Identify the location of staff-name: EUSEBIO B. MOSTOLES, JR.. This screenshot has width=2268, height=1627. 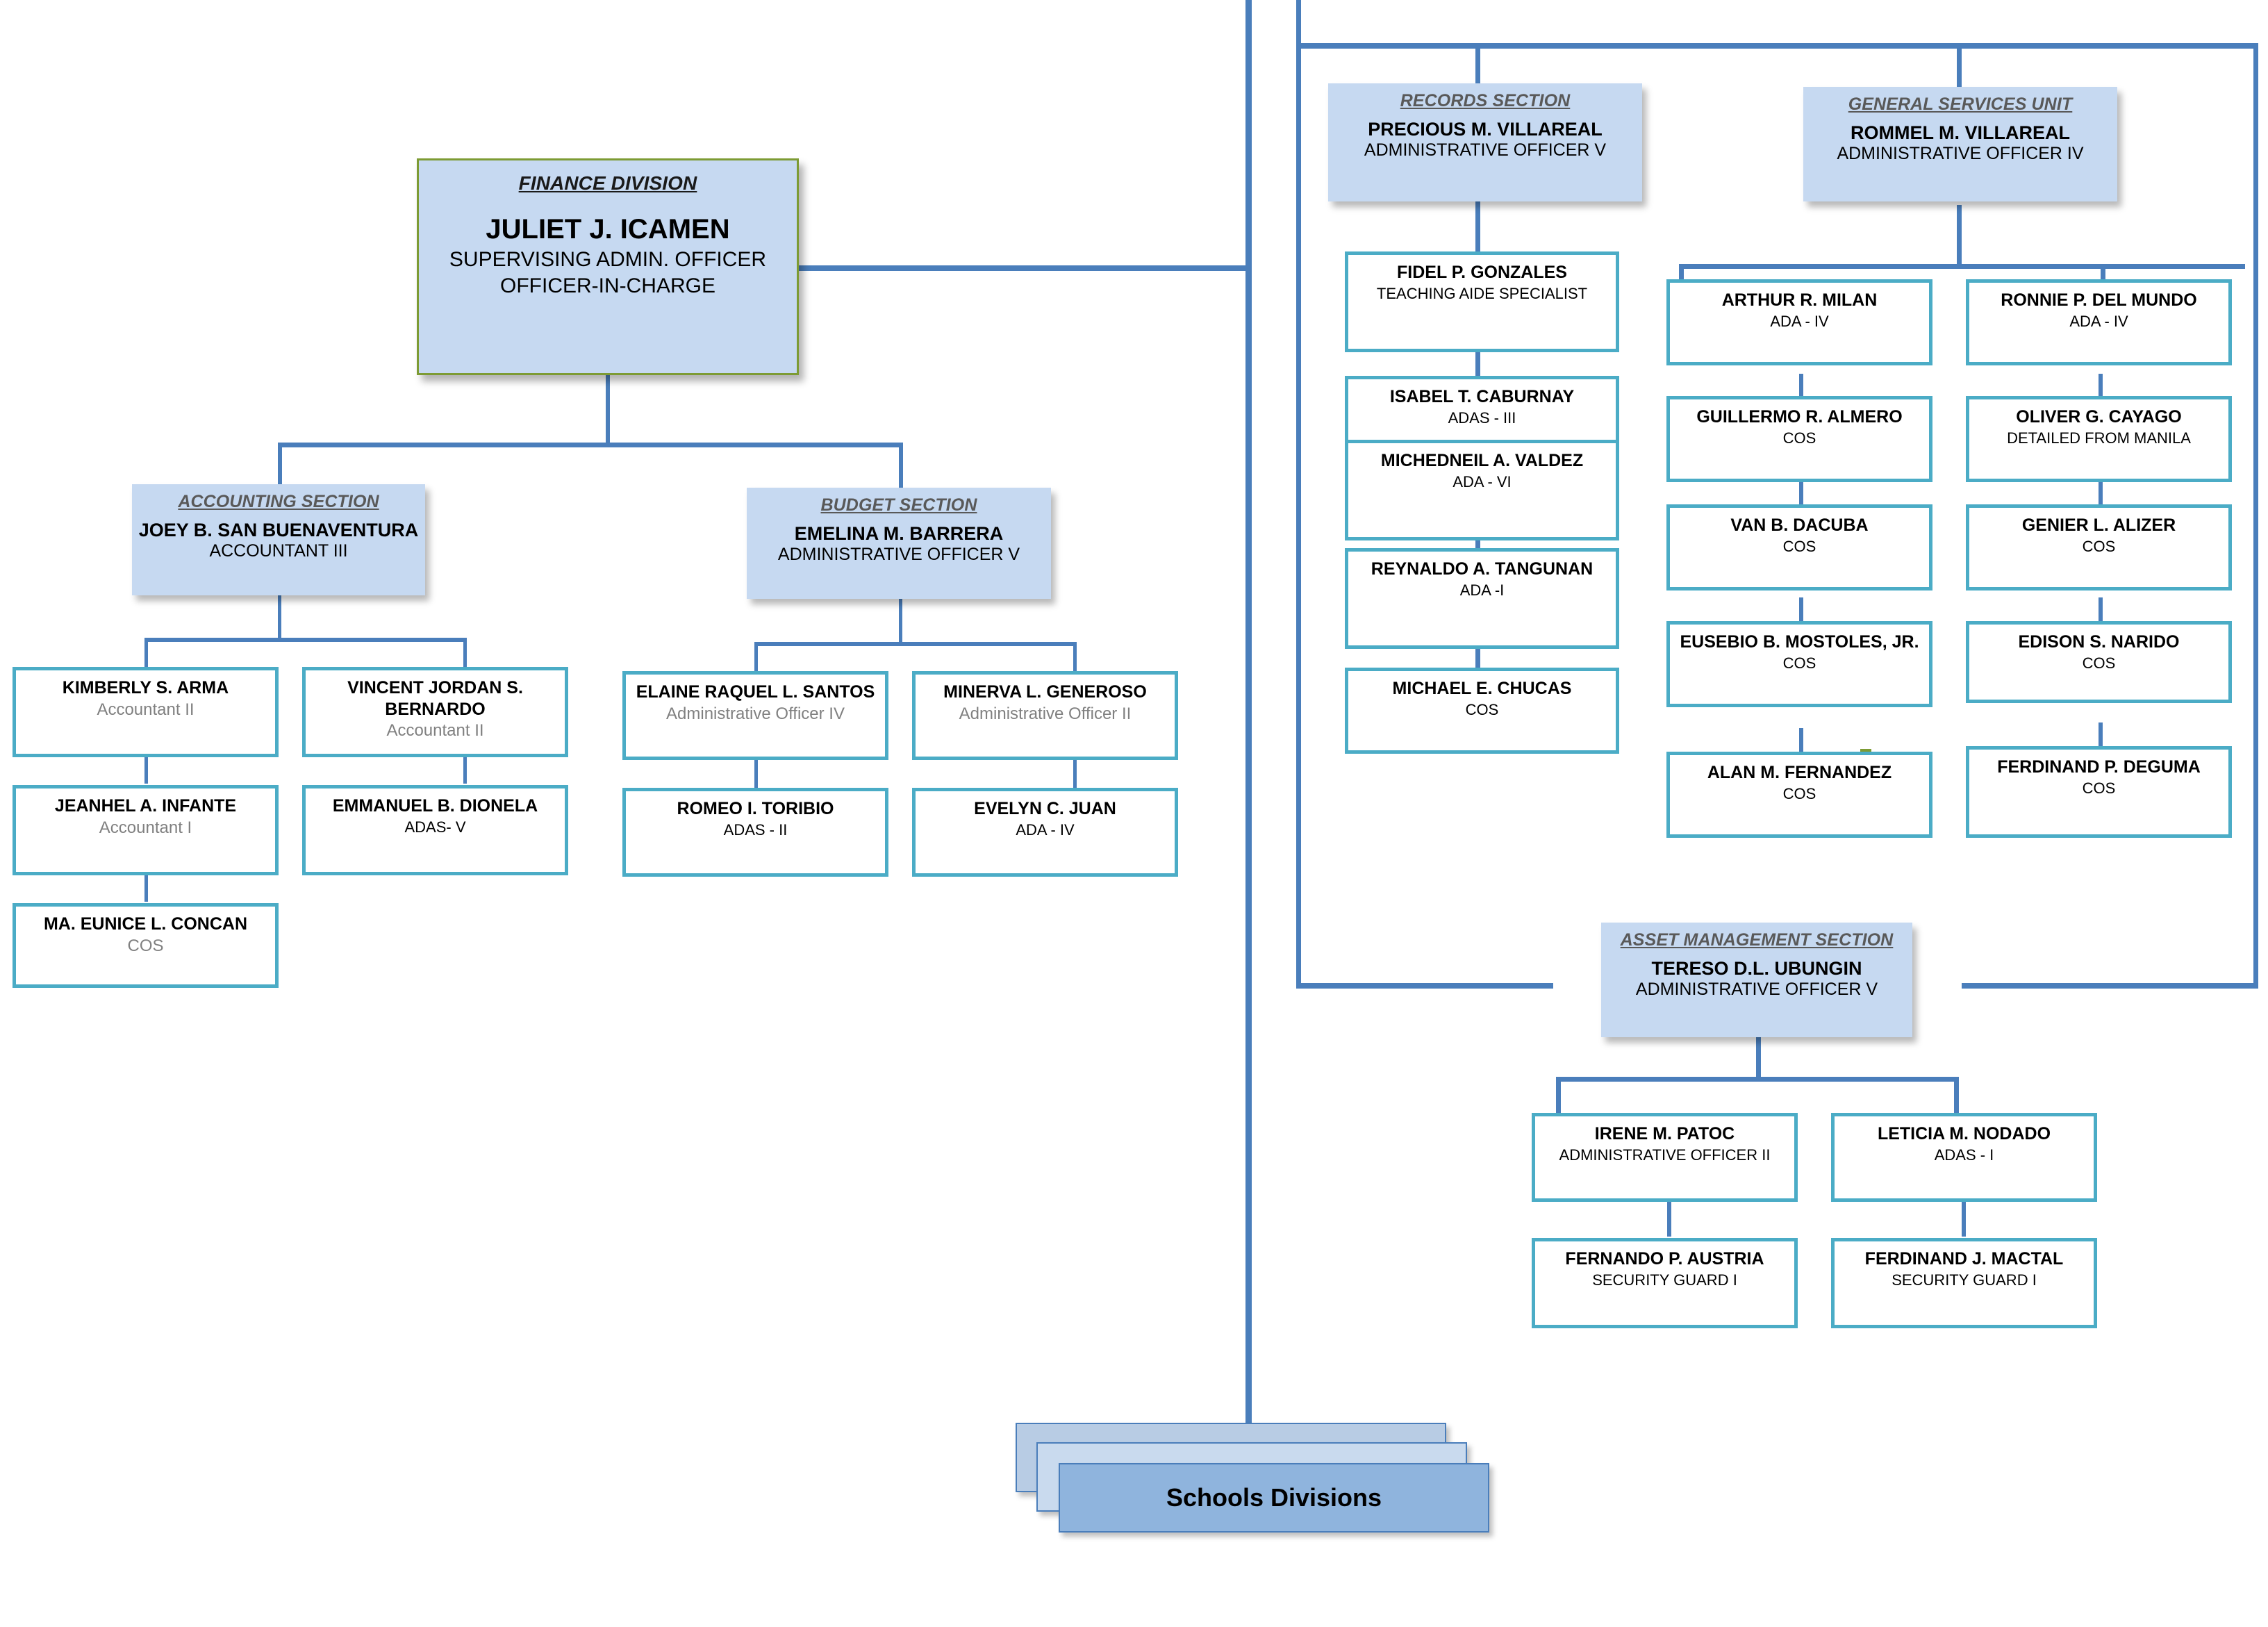
(1799, 642).